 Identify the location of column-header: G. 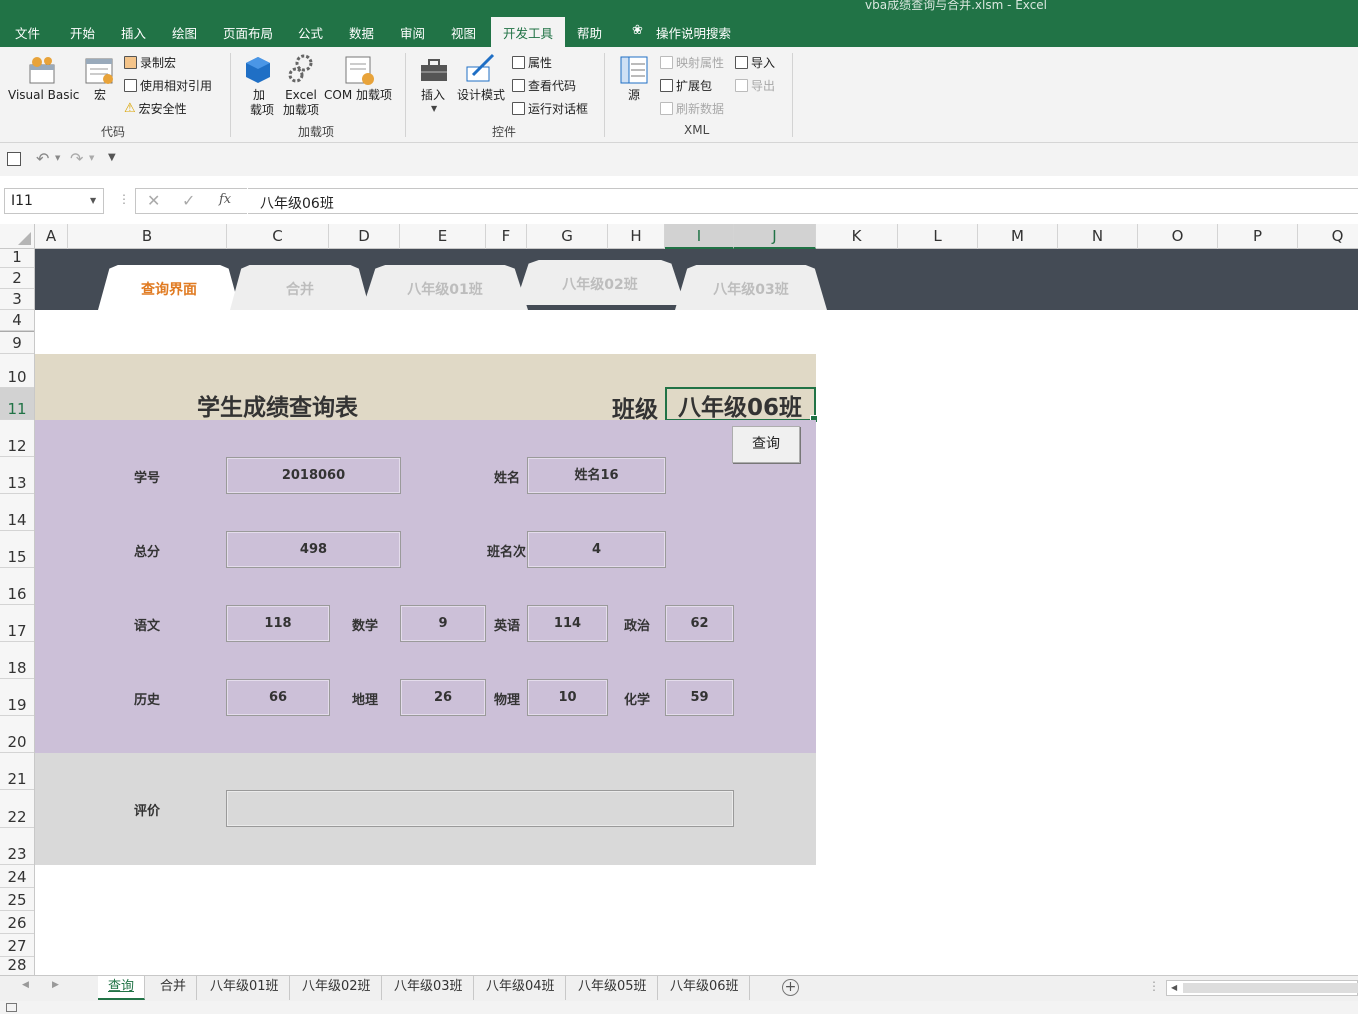
(567, 236).